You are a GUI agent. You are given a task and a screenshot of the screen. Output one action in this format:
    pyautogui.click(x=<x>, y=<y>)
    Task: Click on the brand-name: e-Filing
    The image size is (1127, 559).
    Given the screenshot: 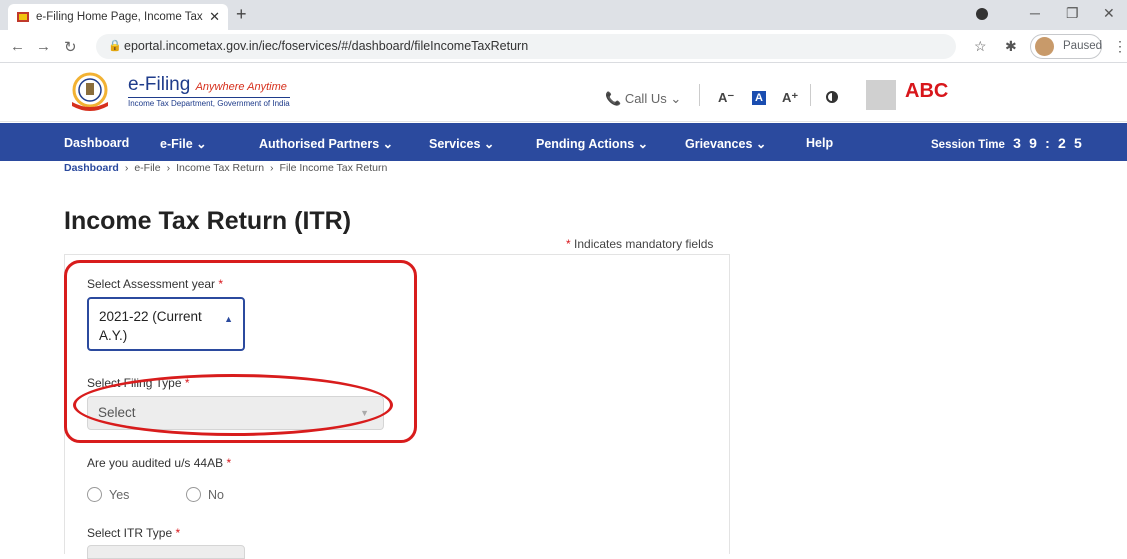 What is the action you would take?
    pyautogui.click(x=159, y=84)
    